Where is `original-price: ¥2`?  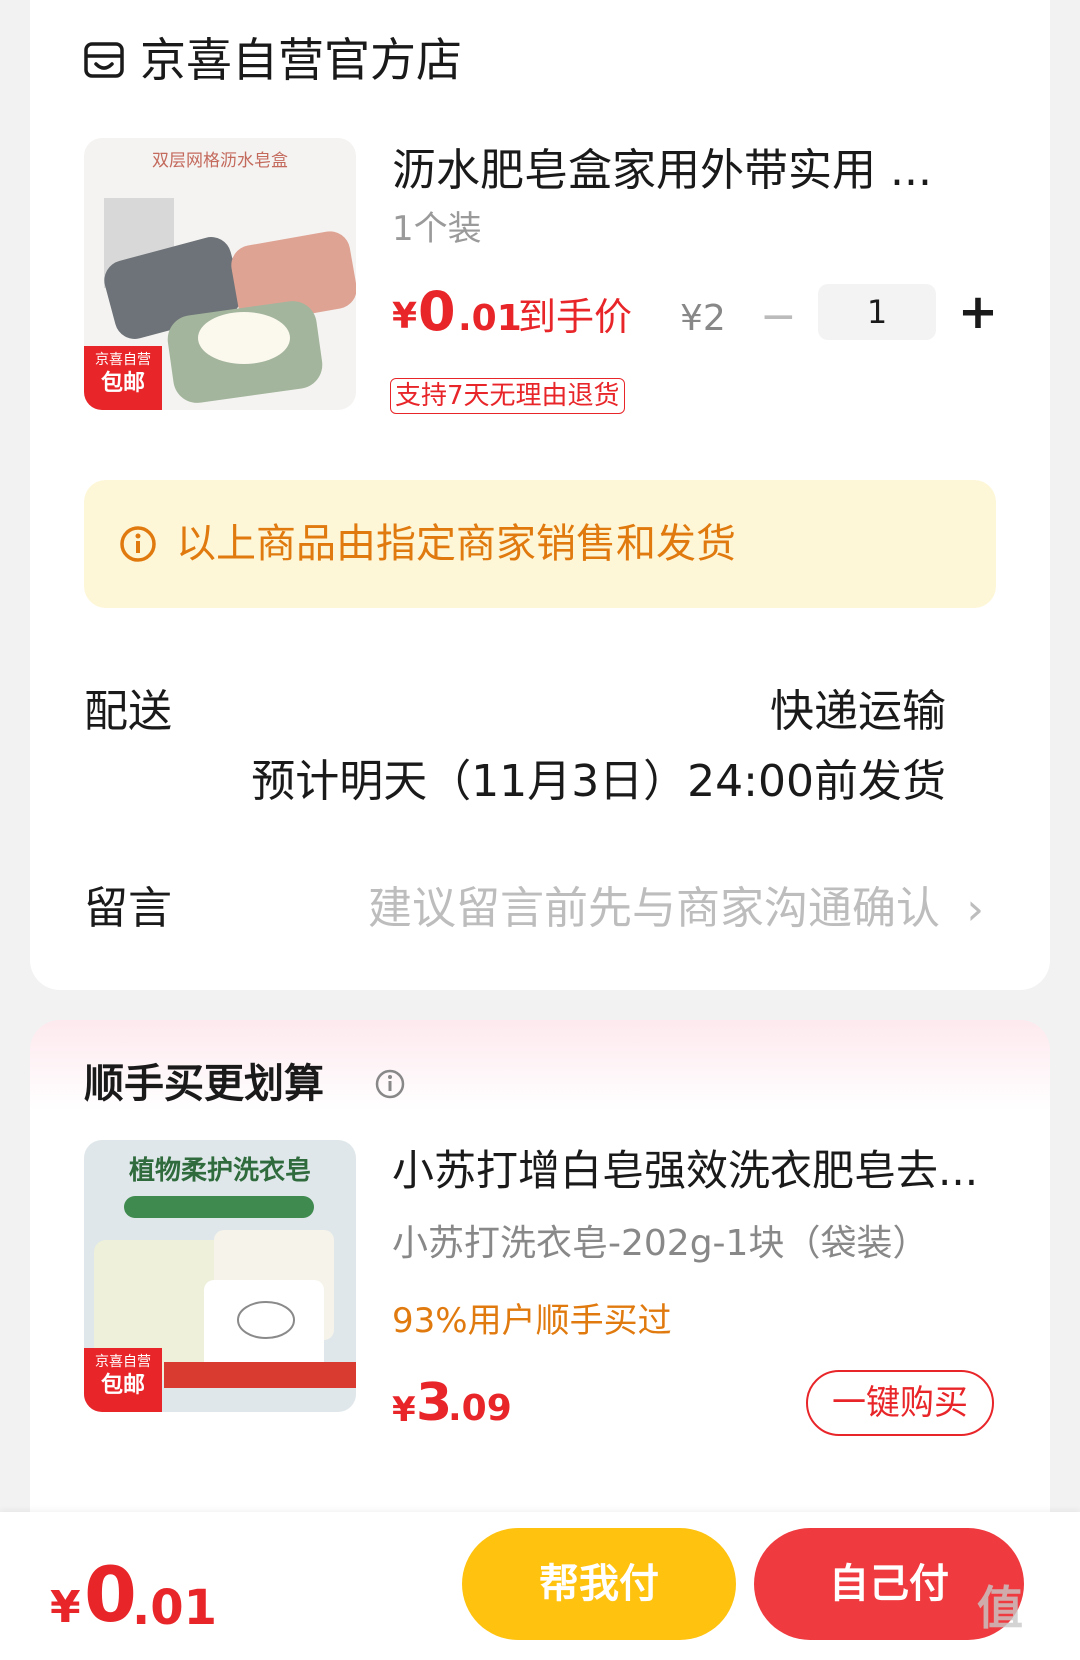 original-price: ¥2 is located at coordinates (703, 318).